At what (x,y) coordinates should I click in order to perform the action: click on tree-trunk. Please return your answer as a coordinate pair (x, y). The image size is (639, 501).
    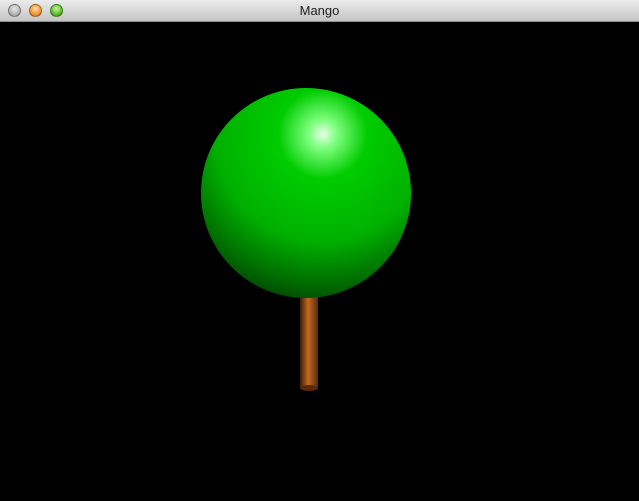
    Looking at the image, I should click on (309, 340).